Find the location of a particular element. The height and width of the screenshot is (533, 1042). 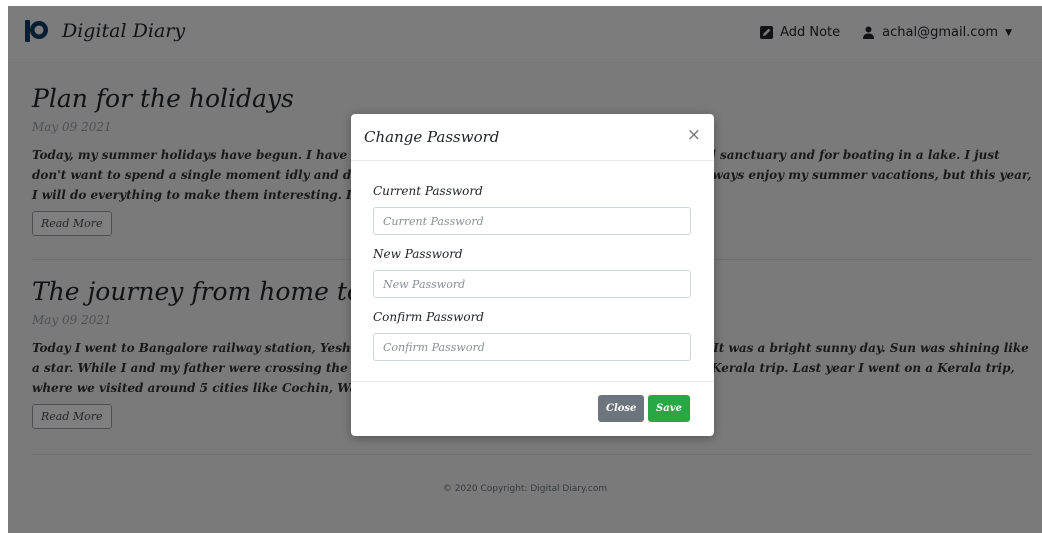

current-password-group: Current Password is located at coordinates (532, 209).